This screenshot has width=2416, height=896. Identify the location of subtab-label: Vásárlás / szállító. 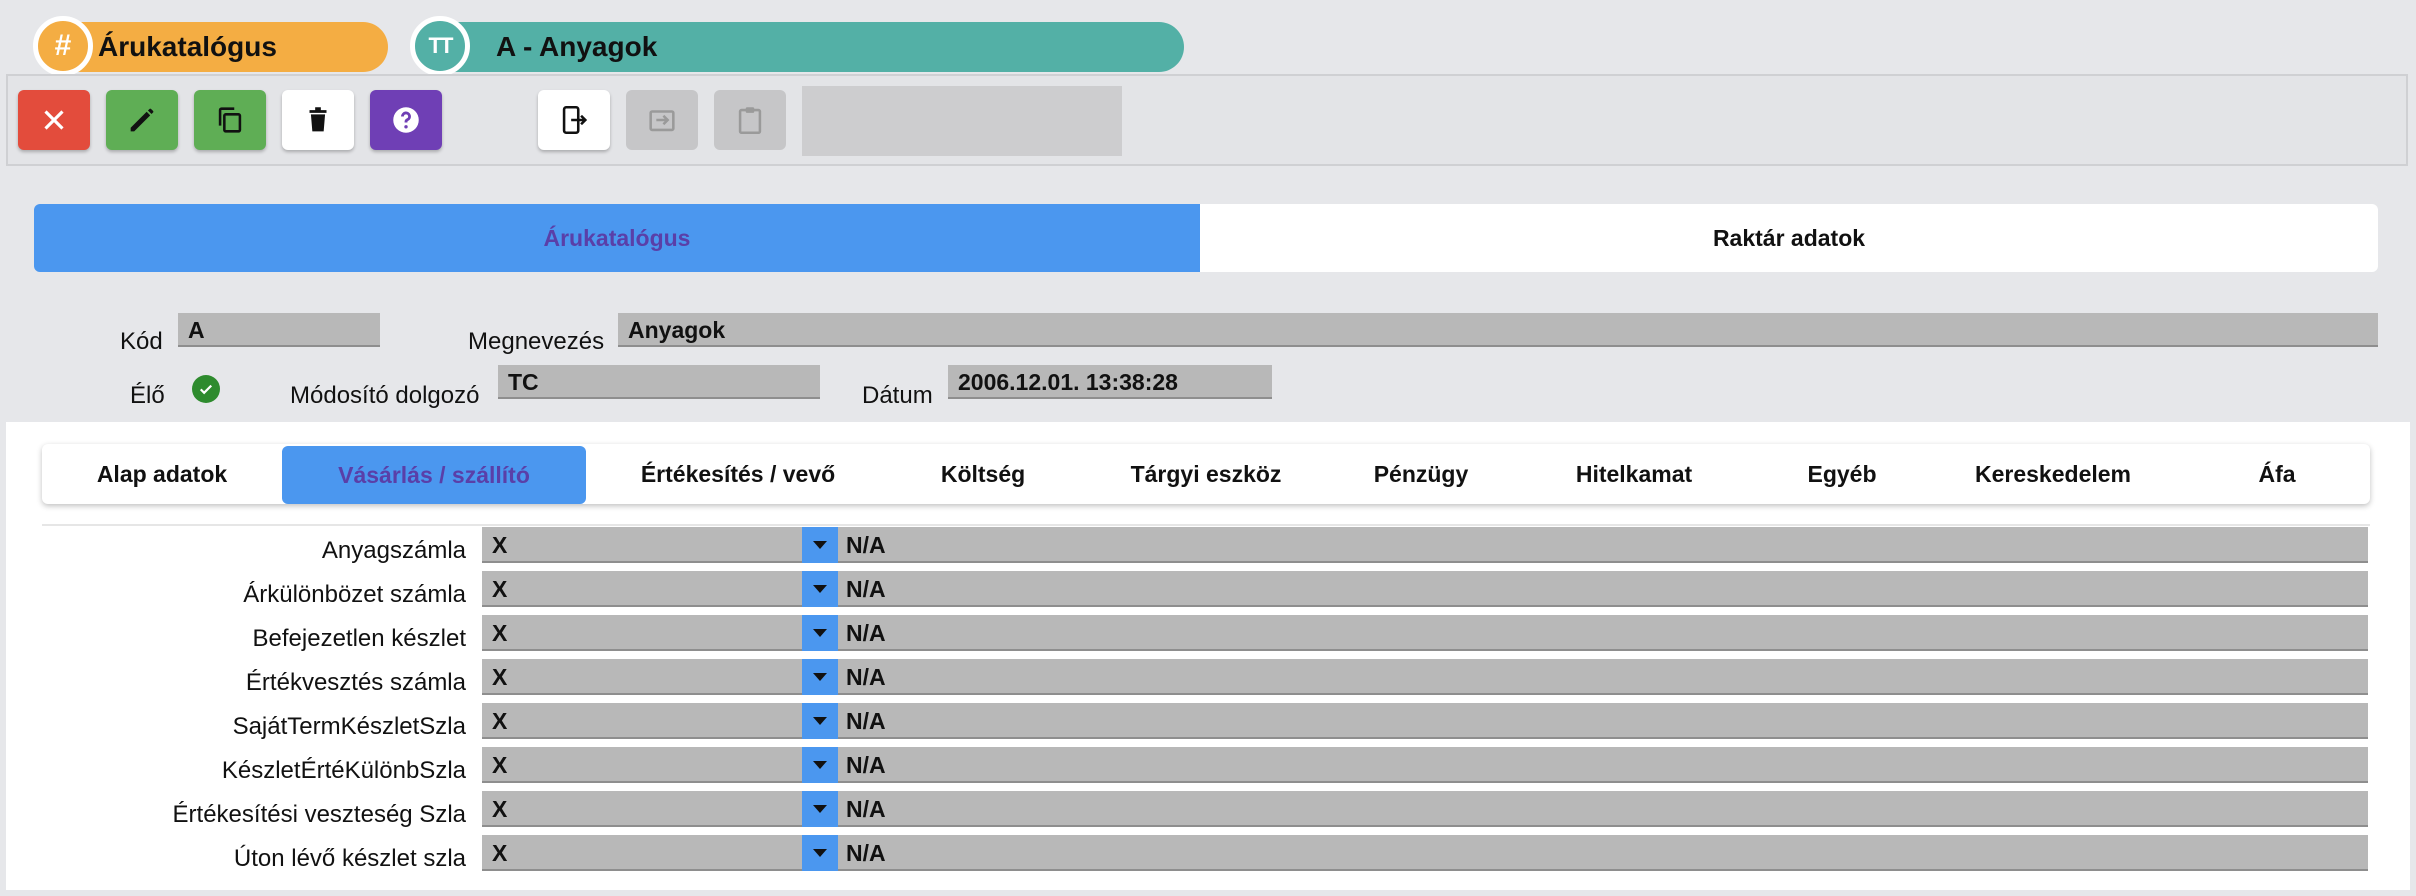
(434, 474).